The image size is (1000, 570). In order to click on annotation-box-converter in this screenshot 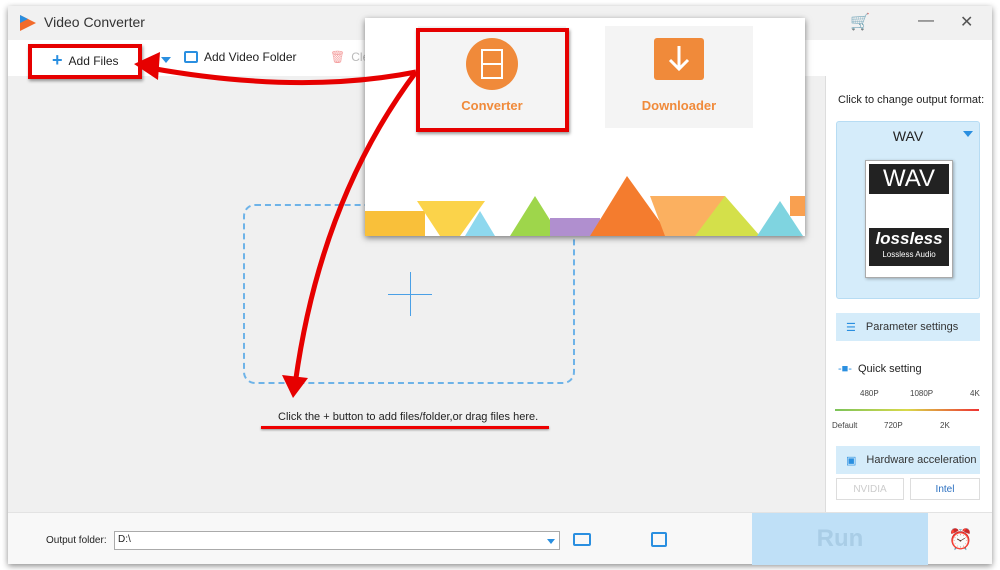, I will do `click(492, 80)`.